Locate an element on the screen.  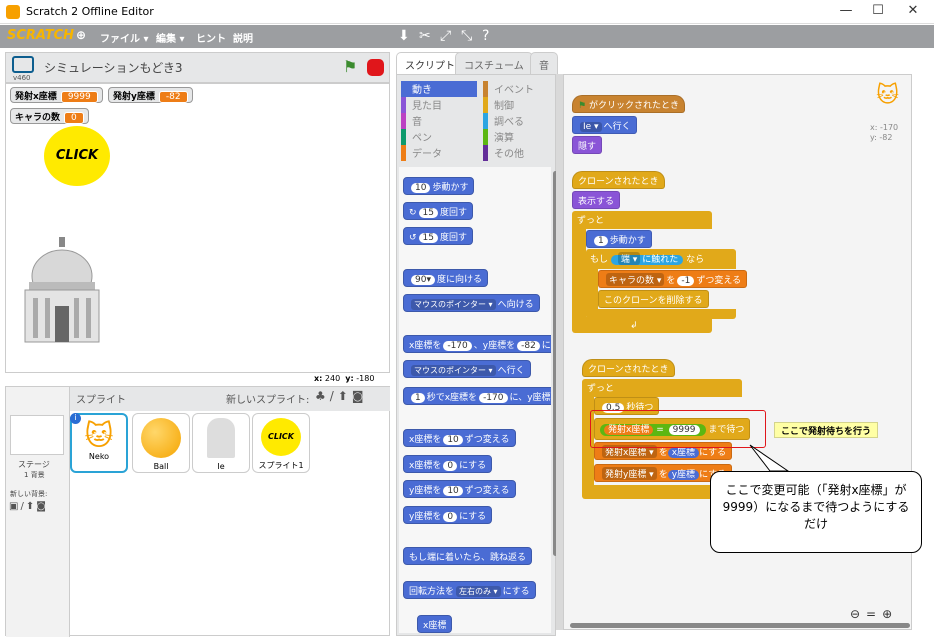
block-rotation-style: 回転方法を 左右のみ ▾ にする is located at coordinates (469, 590).